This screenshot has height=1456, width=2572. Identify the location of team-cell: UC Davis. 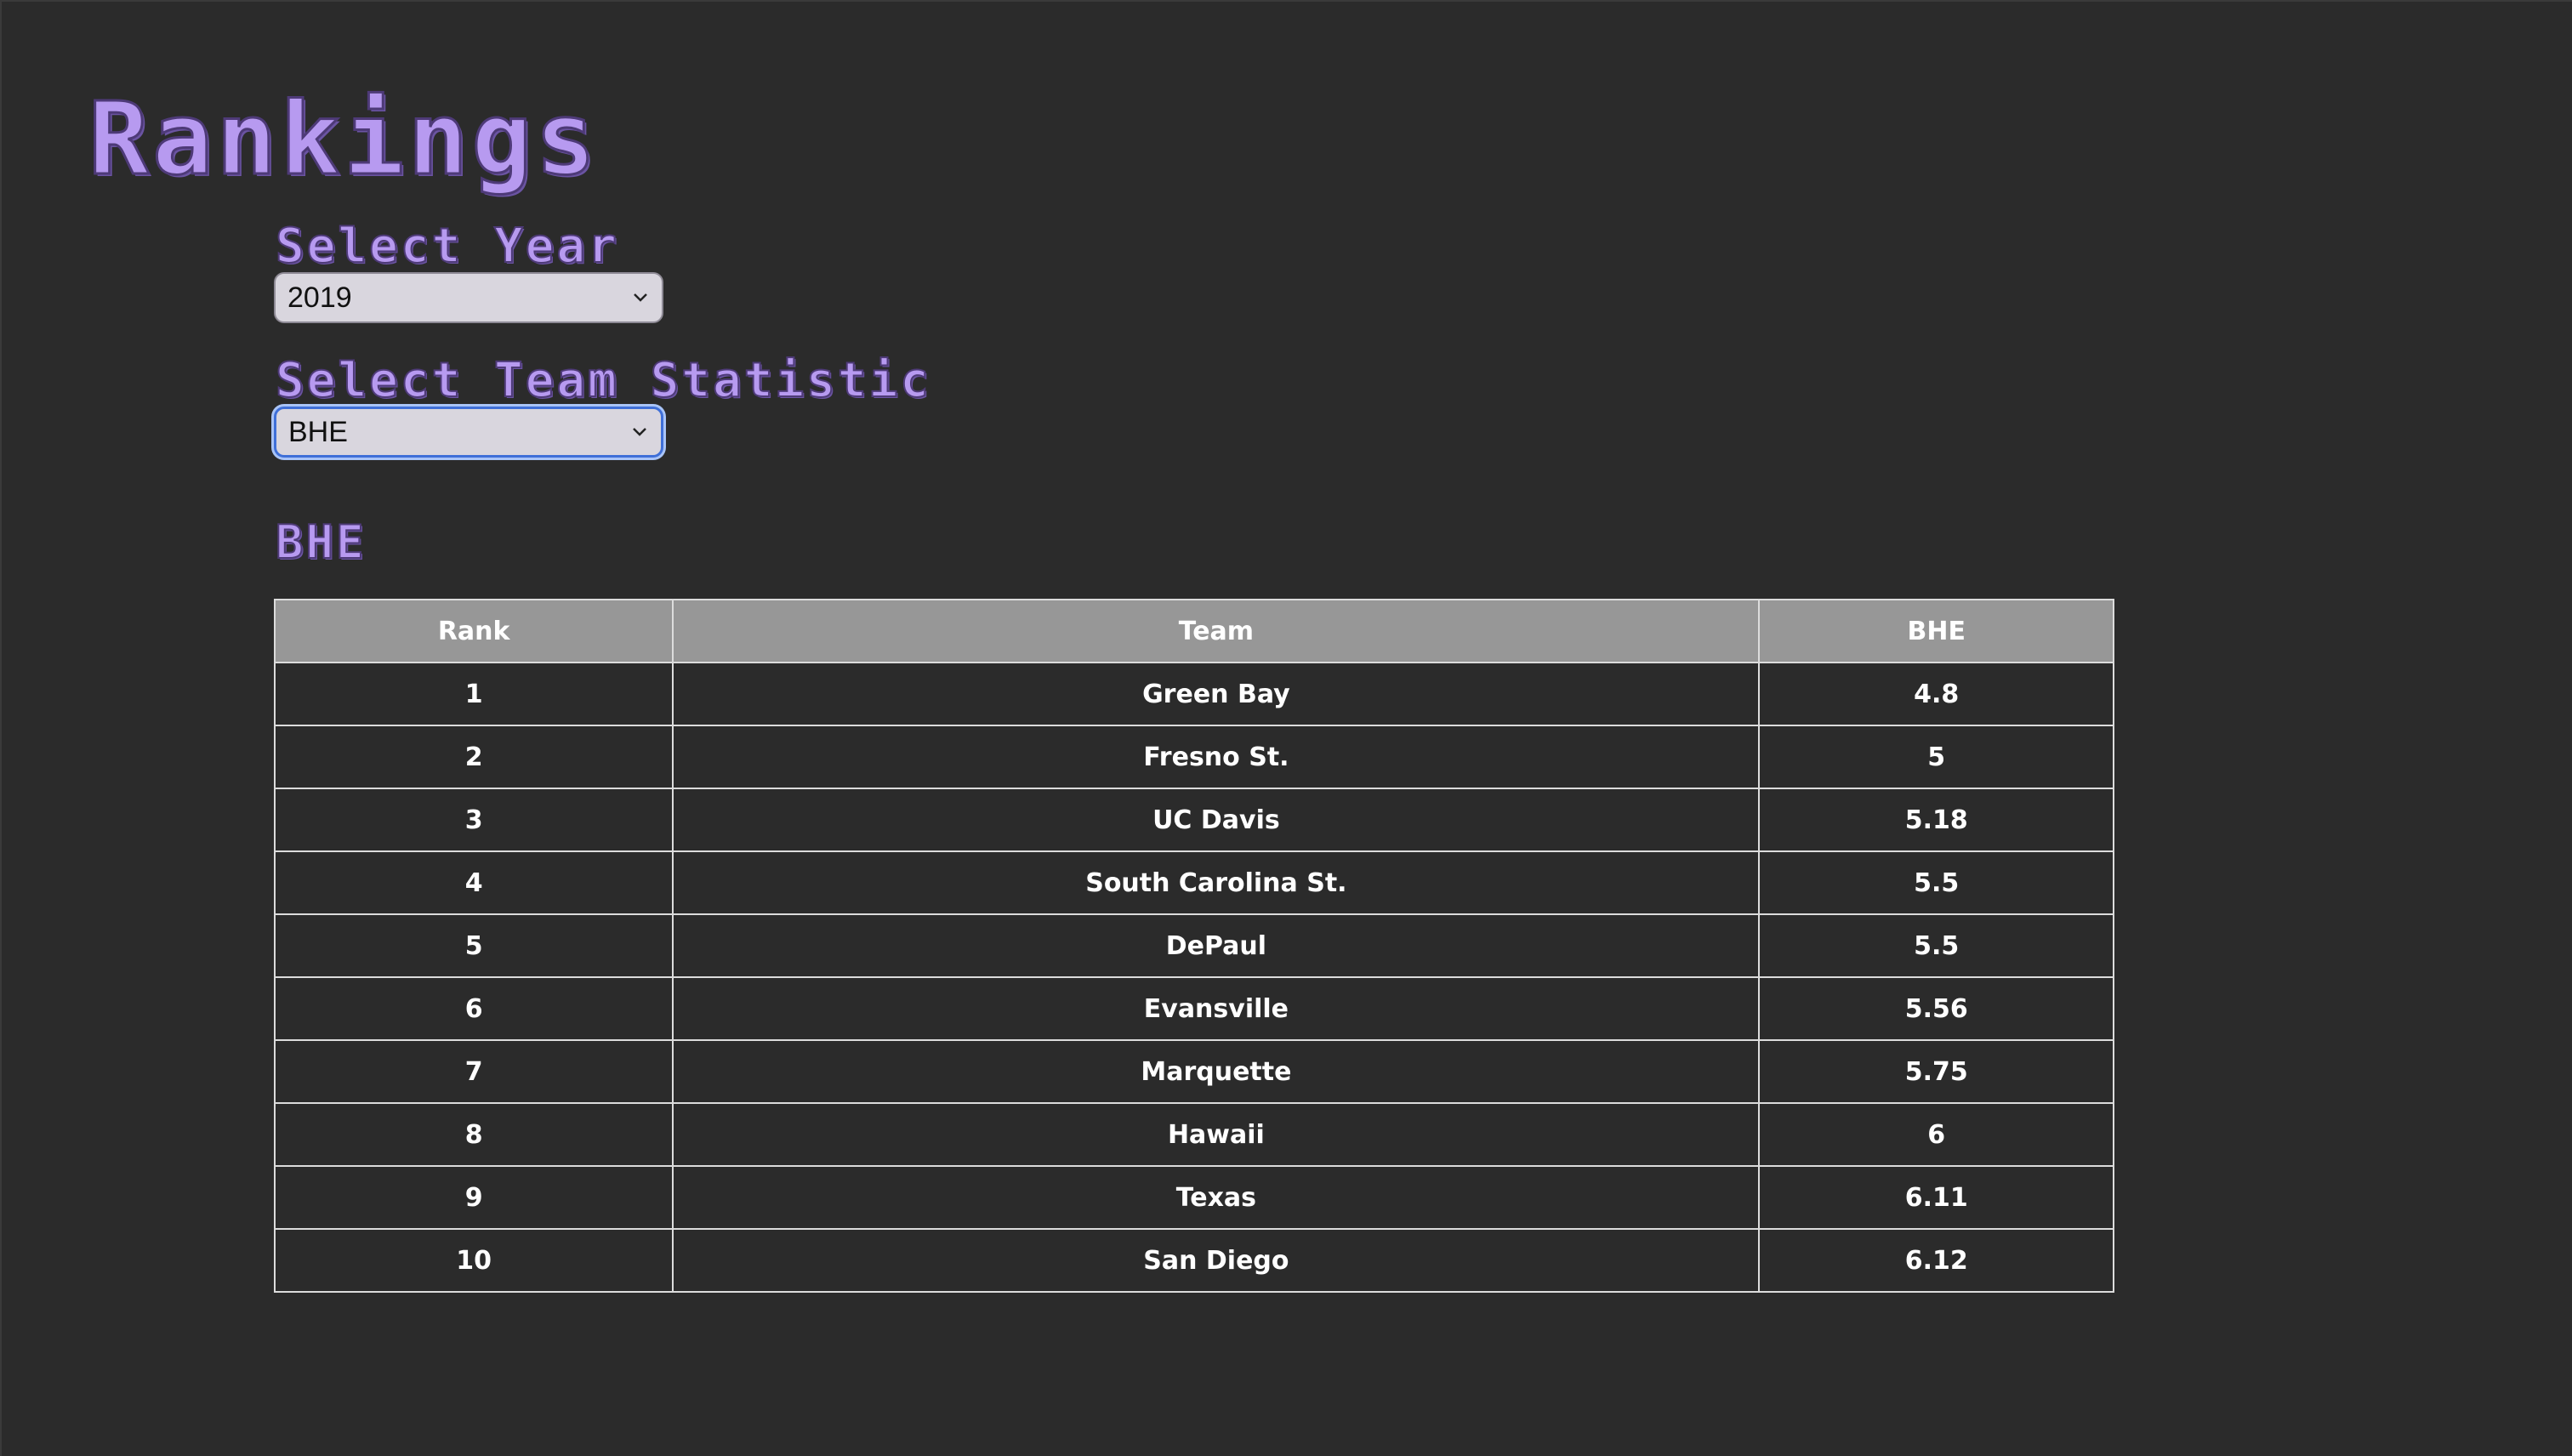
(1217, 820).